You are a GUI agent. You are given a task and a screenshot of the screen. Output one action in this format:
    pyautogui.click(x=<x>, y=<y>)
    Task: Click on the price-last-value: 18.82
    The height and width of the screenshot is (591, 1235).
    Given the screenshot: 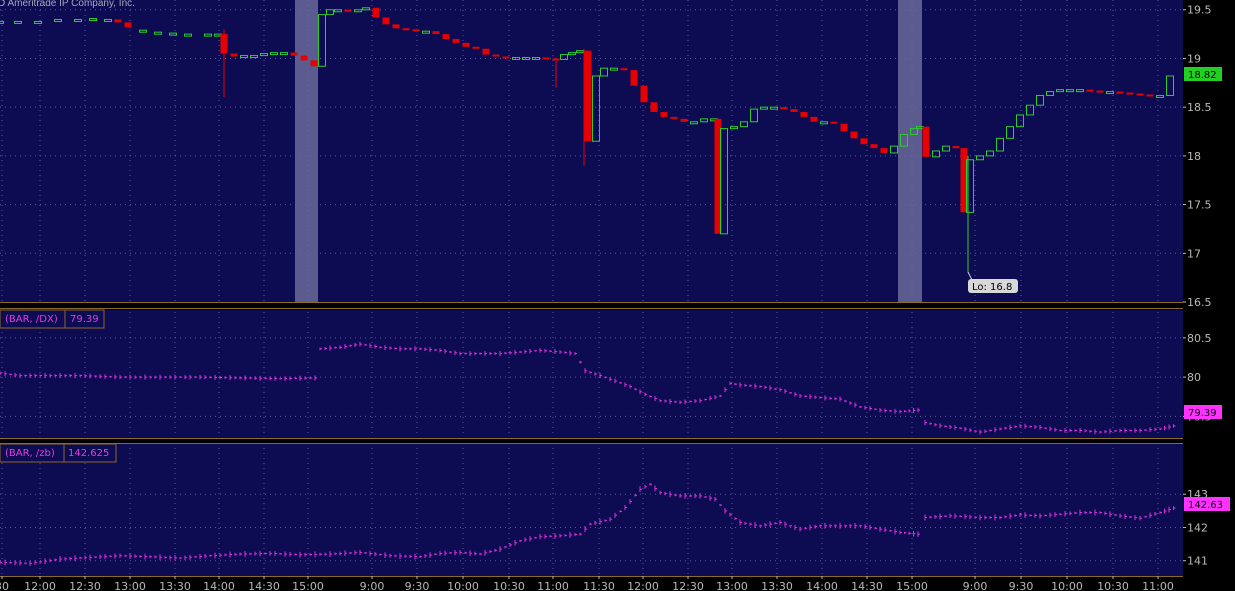 What is the action you would take?
    pyautogui.click(x=1202, y=75)
    